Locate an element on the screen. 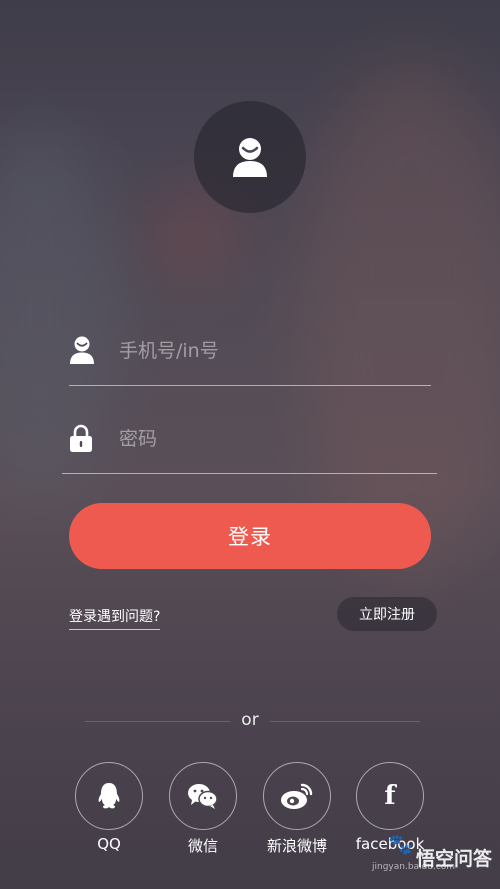 The width and height of the screenshot is (500, 889). wechat-login-button: 微信 is located at coordinates (203, 808).